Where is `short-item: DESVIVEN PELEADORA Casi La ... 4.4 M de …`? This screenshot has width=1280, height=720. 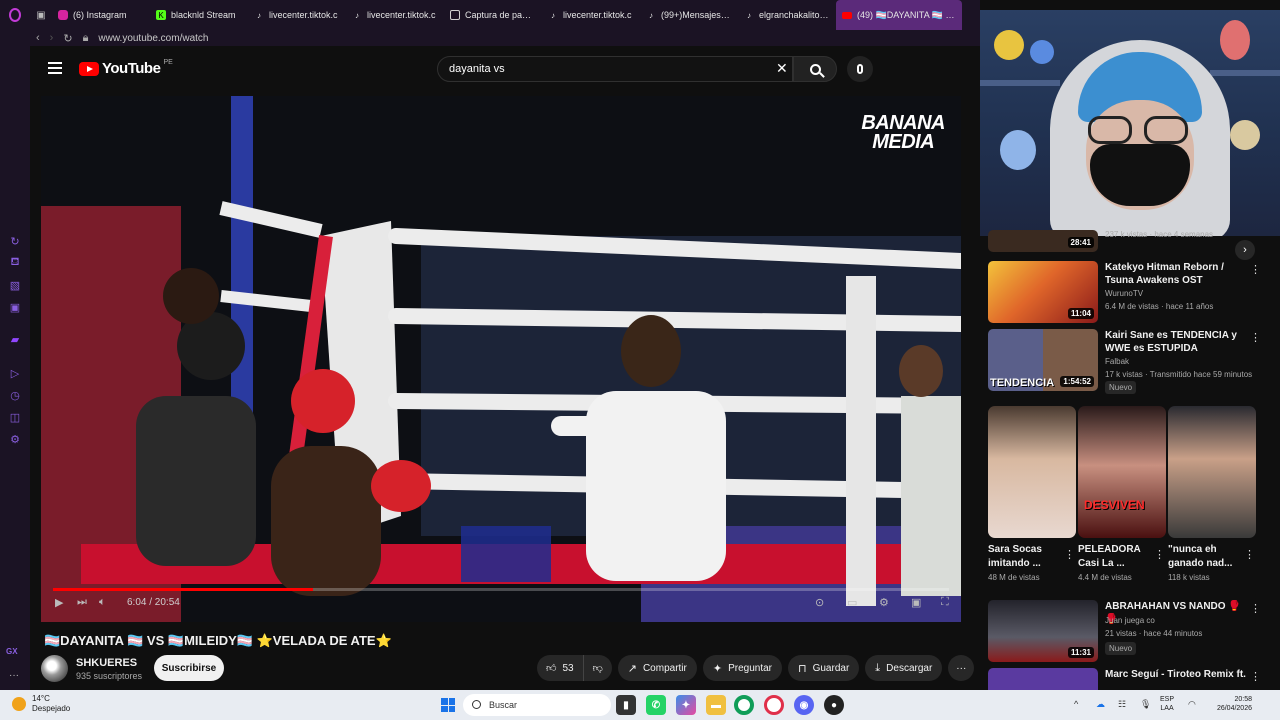
short-item: DESVIVEN PELEADORA Casi La ... 4.4 M de … is located at coordinates (1122, 494).